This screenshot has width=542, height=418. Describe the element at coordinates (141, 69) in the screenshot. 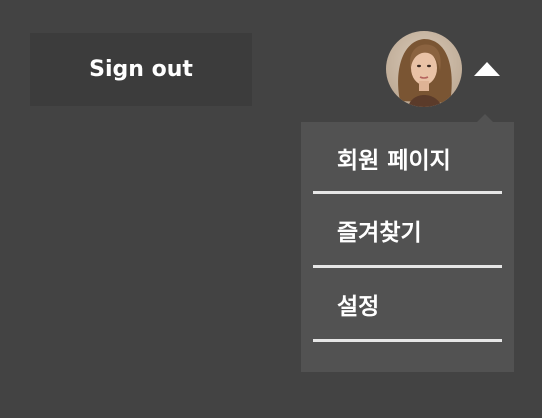

I see `sign-out-button: Sign out` at that location.